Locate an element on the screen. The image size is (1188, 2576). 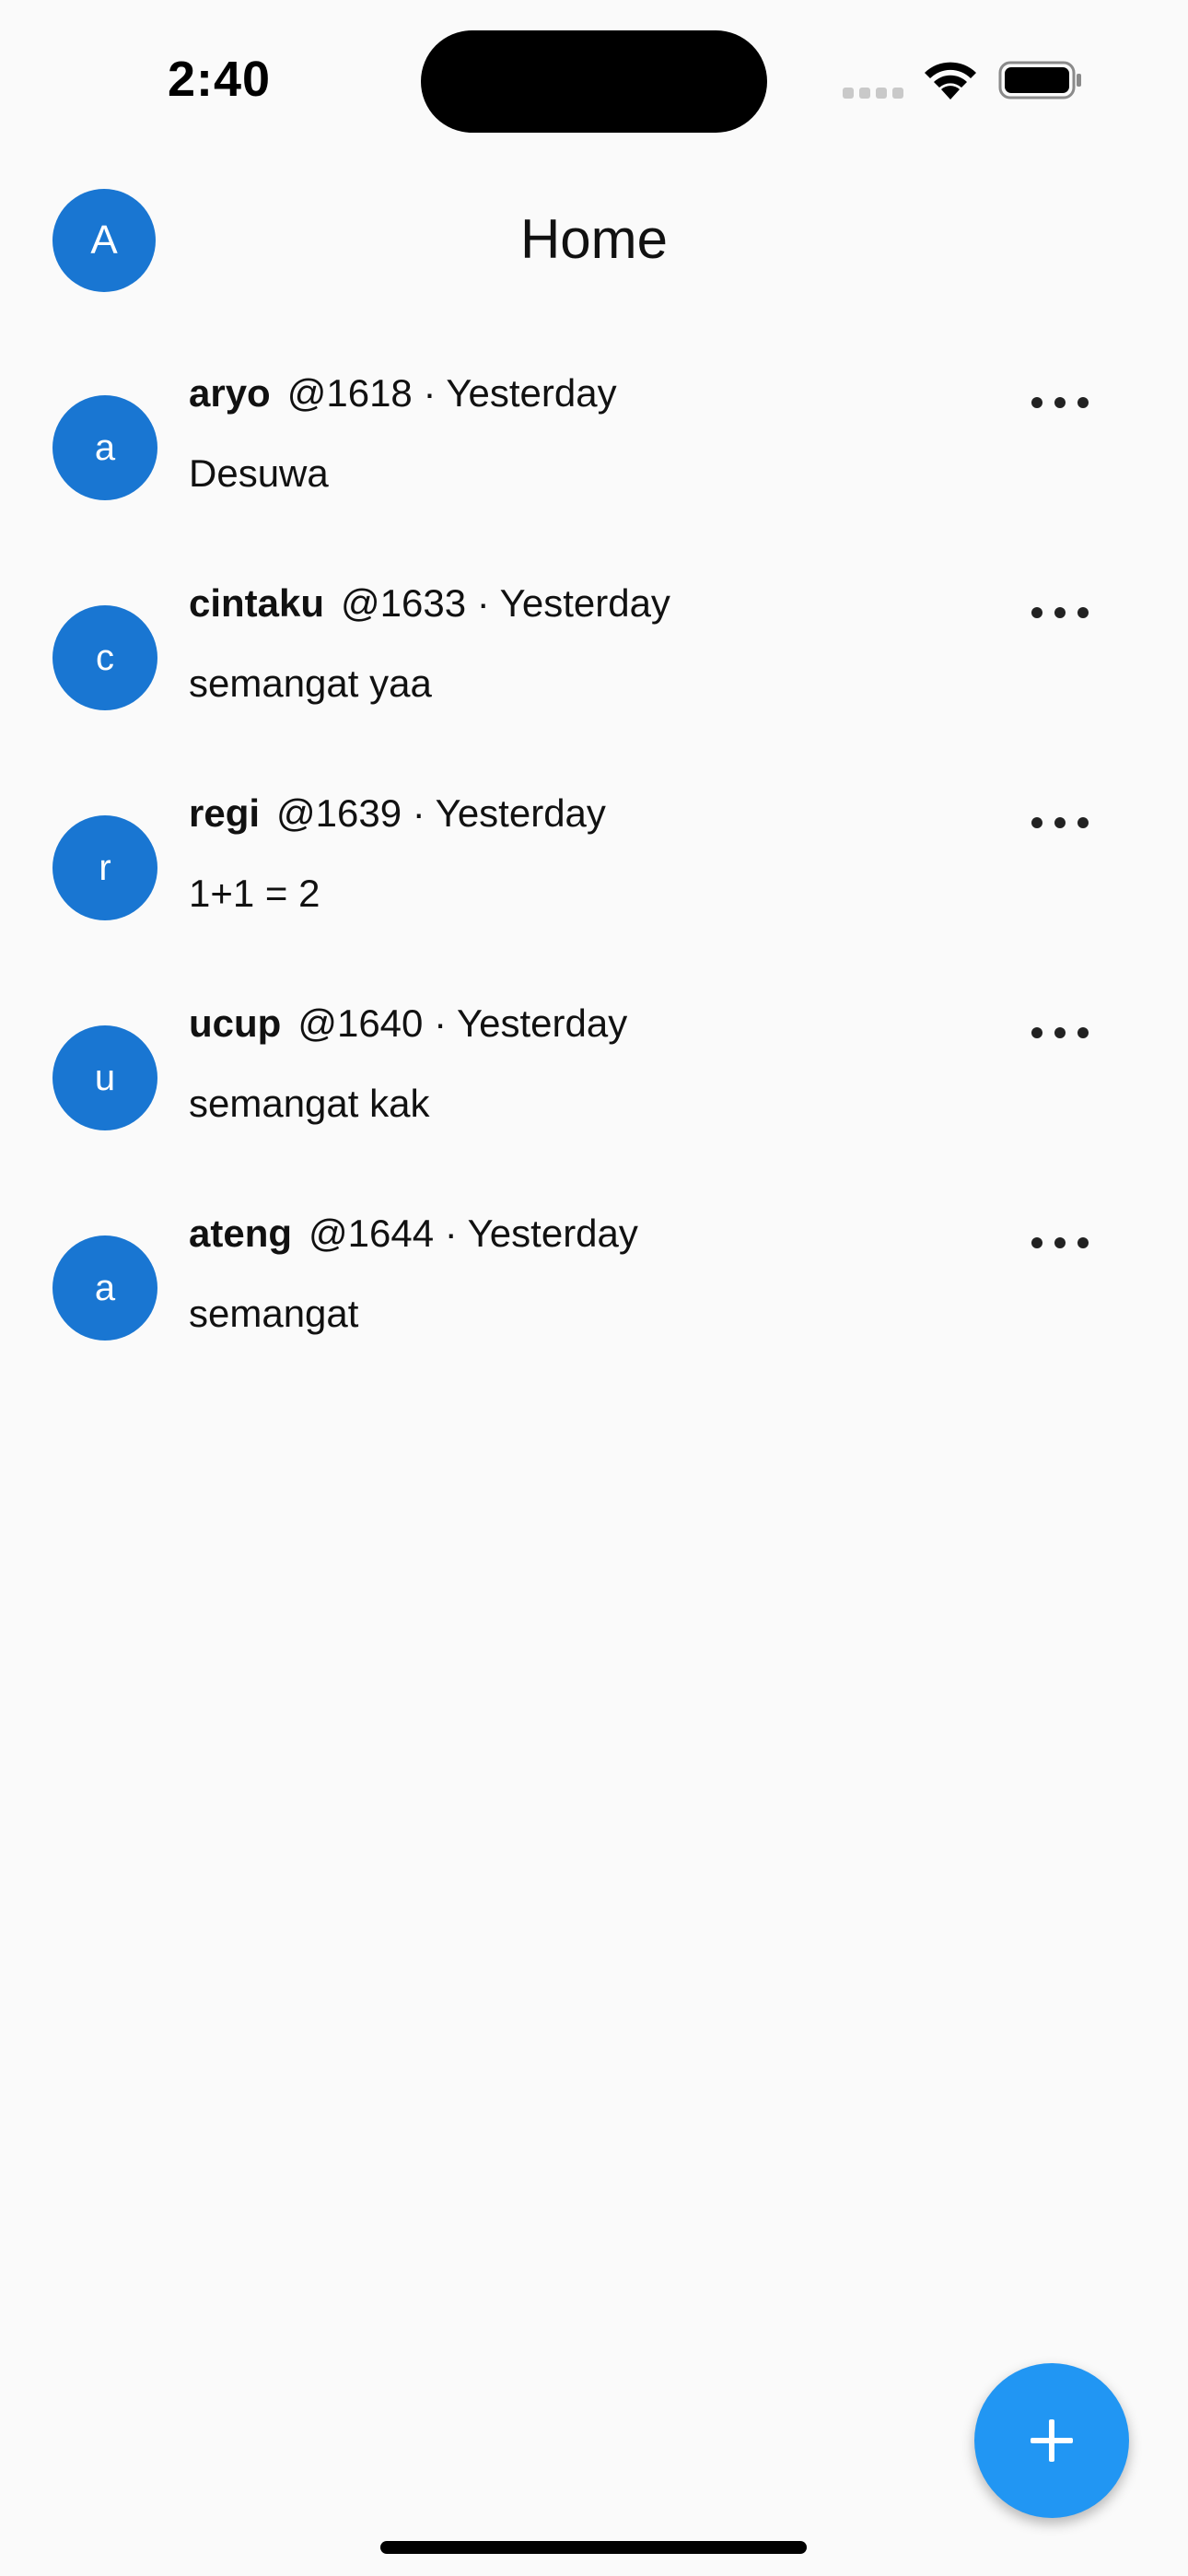
post-header: aryo @1618 · Yesterday is located at coordinates (403, 393).